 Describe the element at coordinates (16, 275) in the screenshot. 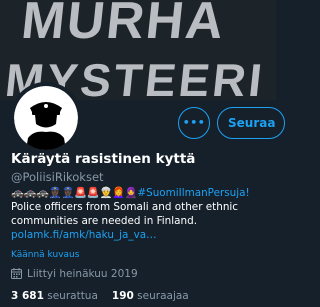

I see `calendar-icon` at that location.